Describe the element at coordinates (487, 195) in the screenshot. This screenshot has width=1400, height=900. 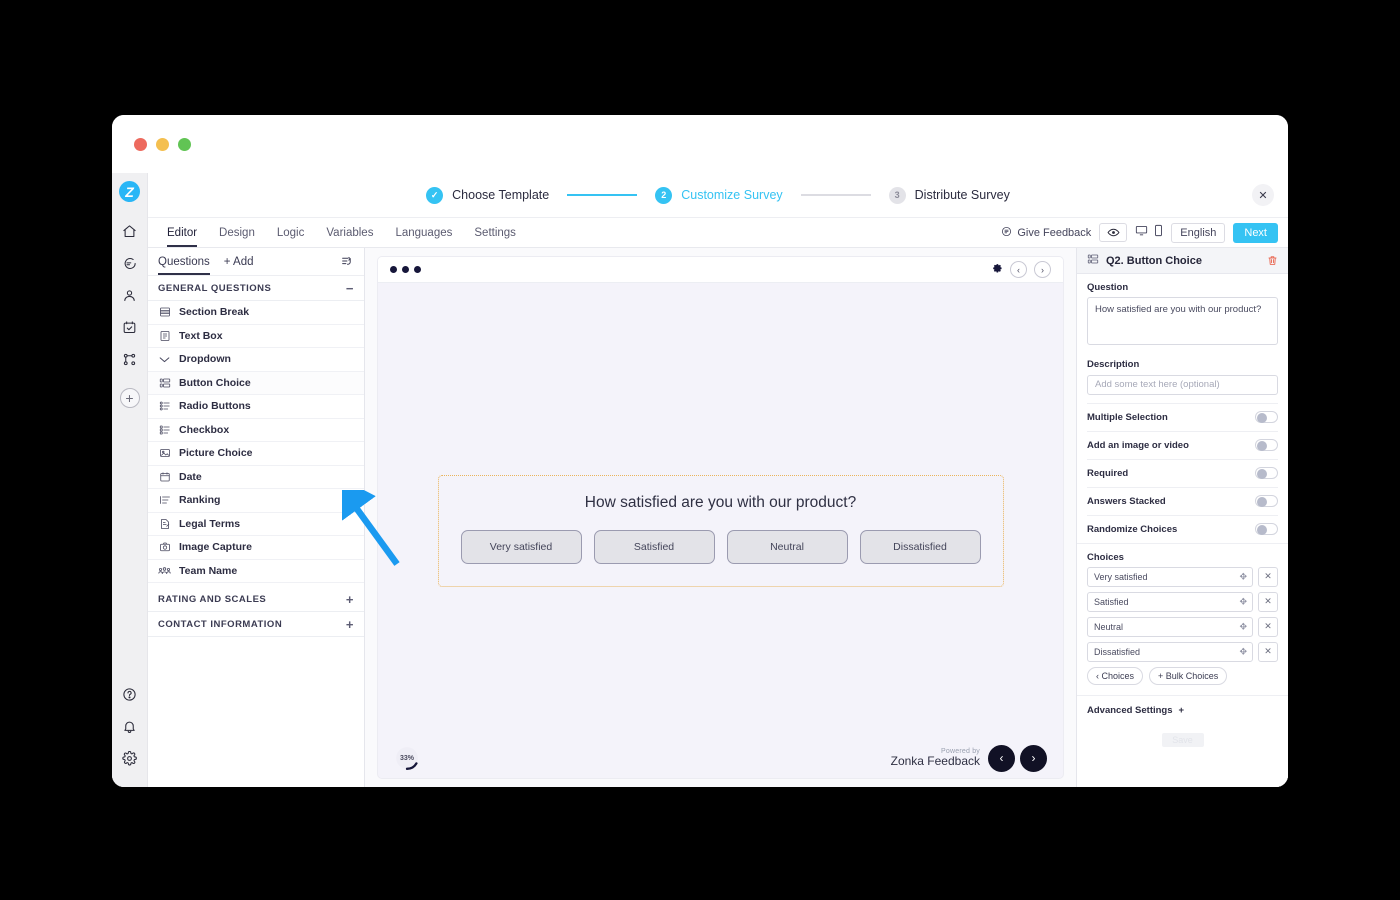
I see `wizard-step-choose-template: ✓ Choose Template` at that location.